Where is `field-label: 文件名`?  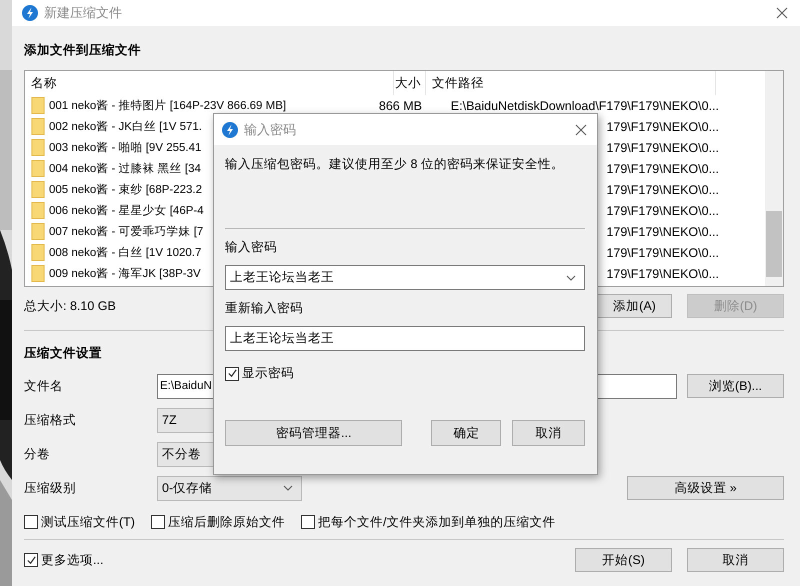 field-label: 文件名 is located at coordinates (44, 386).